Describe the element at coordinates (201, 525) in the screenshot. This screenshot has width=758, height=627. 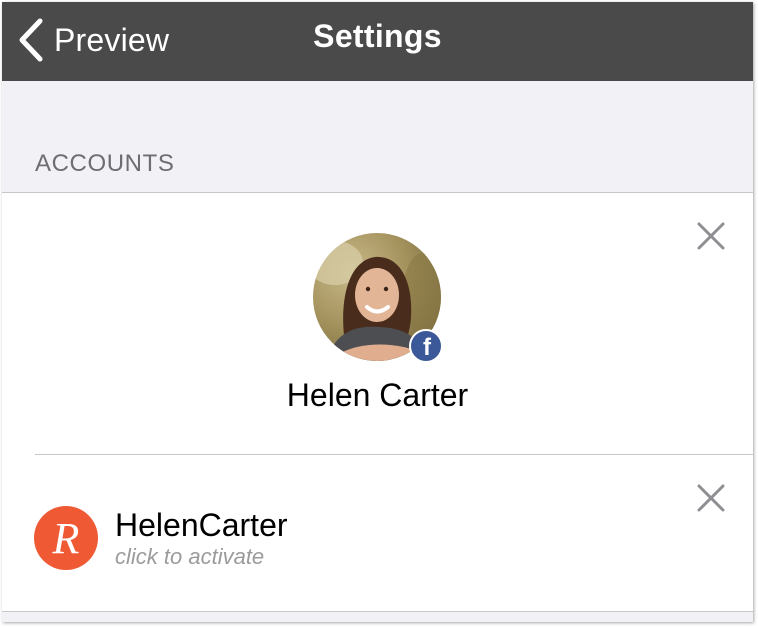
I see `account-username: HelenCarter` at that location.